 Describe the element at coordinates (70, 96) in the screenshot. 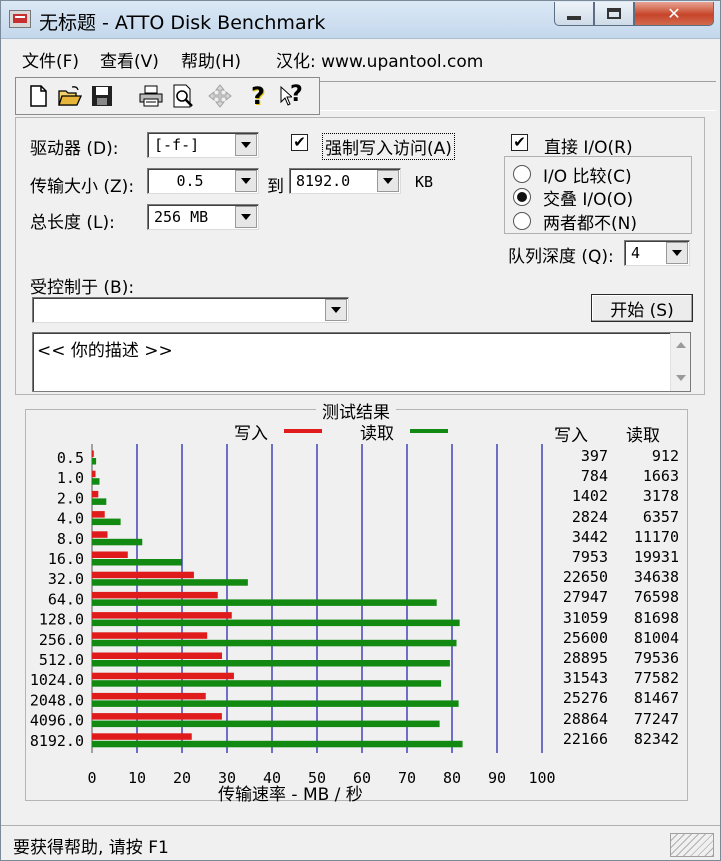

I see `open-button` at that location.